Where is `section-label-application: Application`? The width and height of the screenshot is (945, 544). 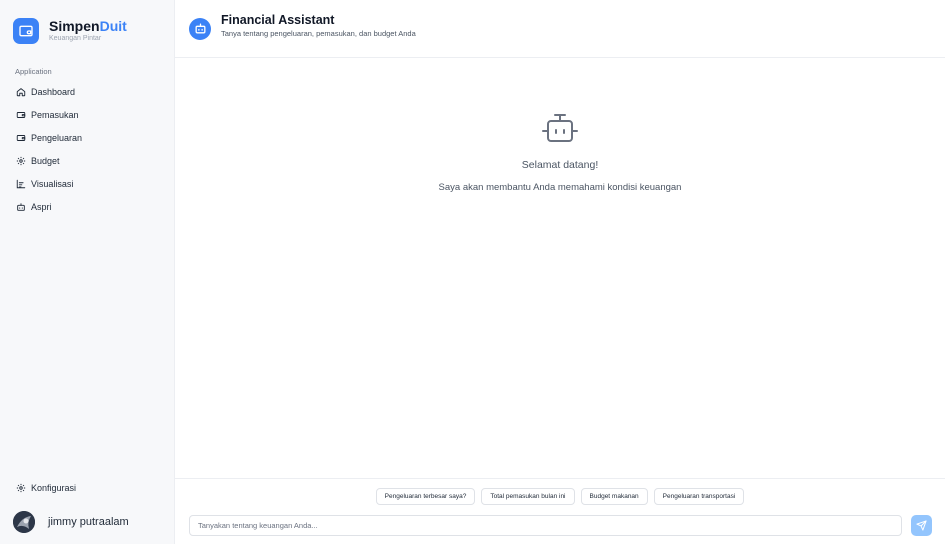
section-label-application: Application is located at coordinates (33, 71).